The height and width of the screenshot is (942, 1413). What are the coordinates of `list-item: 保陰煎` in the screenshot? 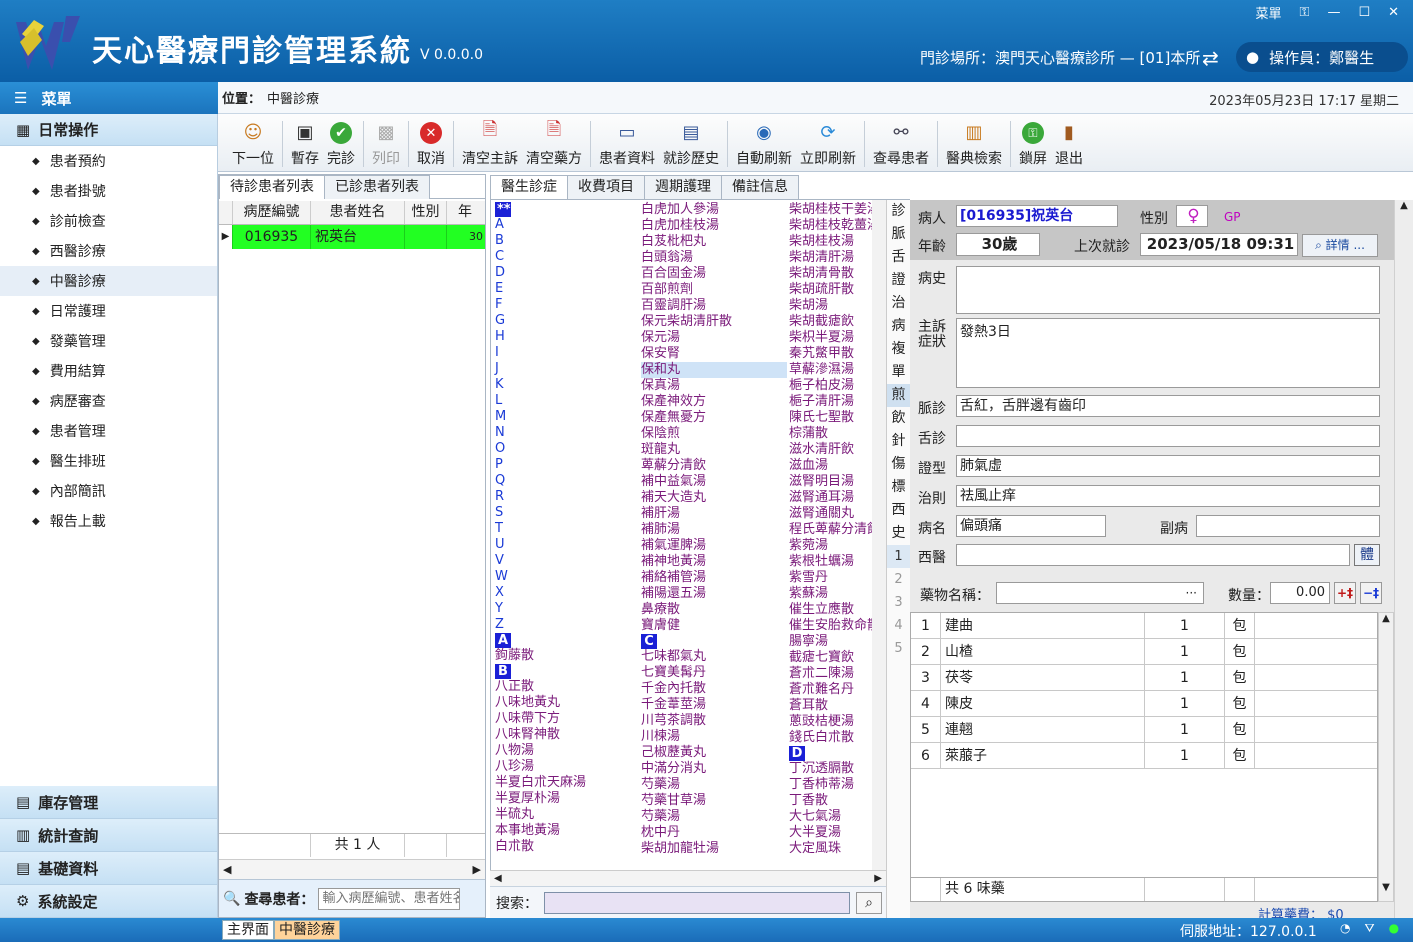 It's located at (714, 434).